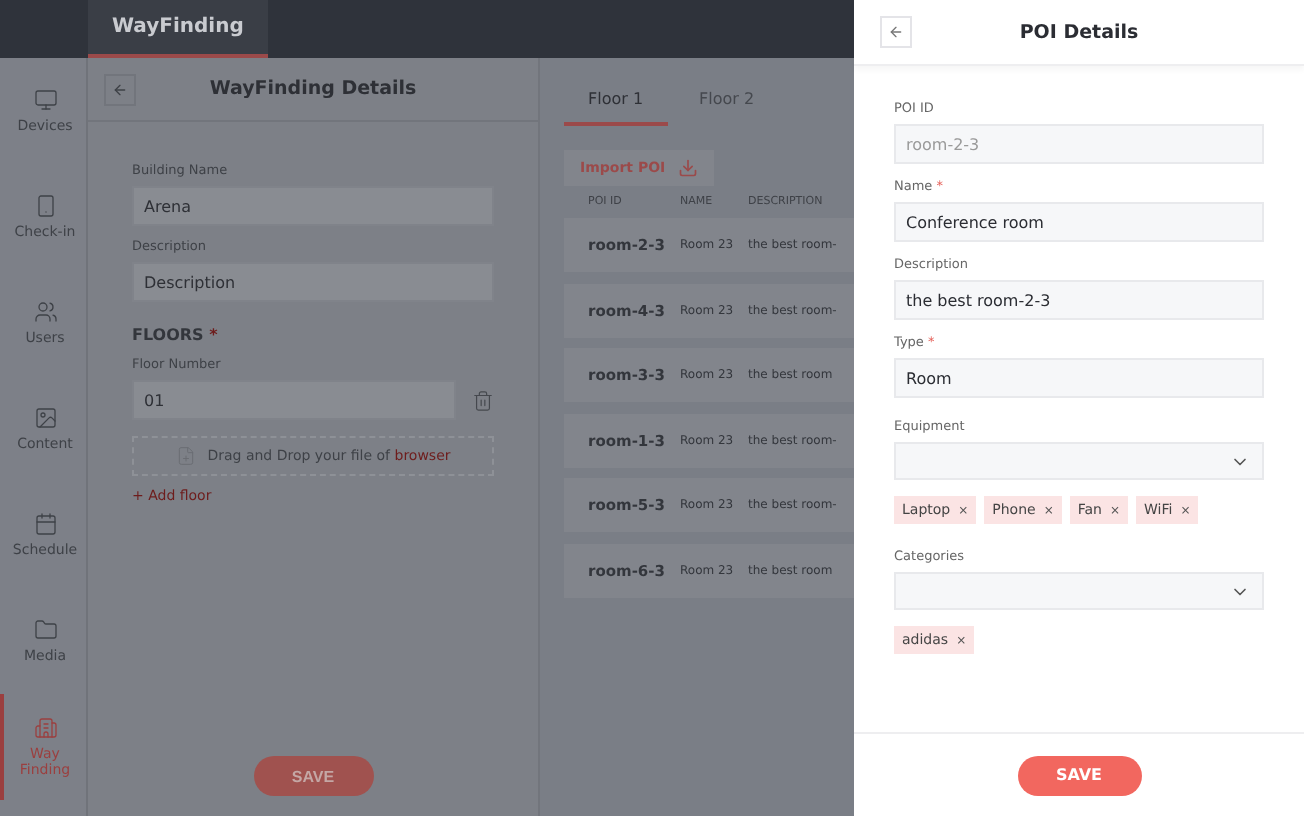 This screenshot has width=1304, height=816. Describe the element at coordinates (616, 104) in the screenshot. I see `floor-tab: Floor 1` at that location.